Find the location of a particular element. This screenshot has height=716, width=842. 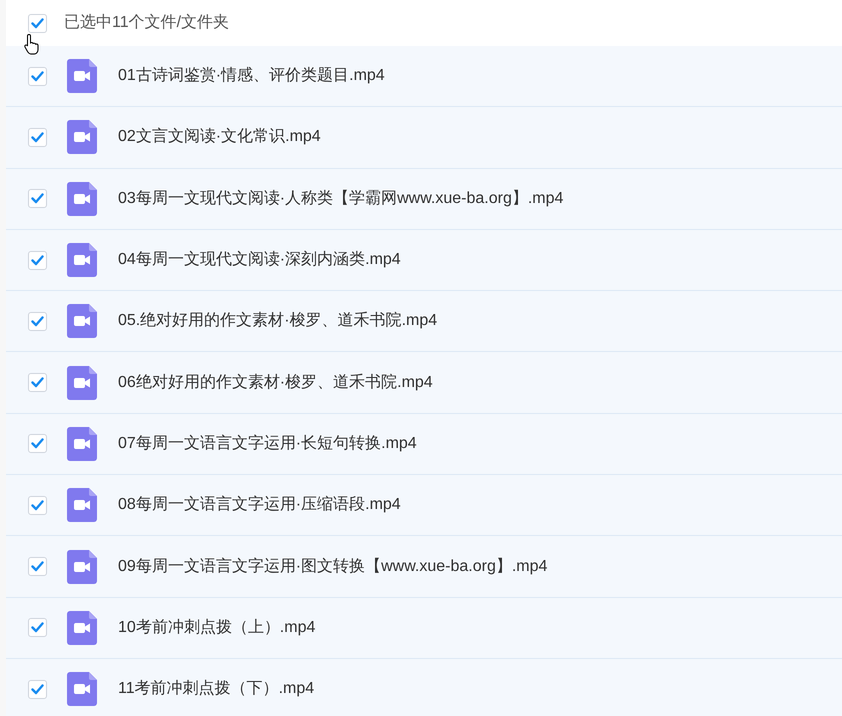

file-name: 03每周一文现代文阅读·人称类【学霸网www.xue-ba.org】.mp4 is located at coordinates (341, 198).